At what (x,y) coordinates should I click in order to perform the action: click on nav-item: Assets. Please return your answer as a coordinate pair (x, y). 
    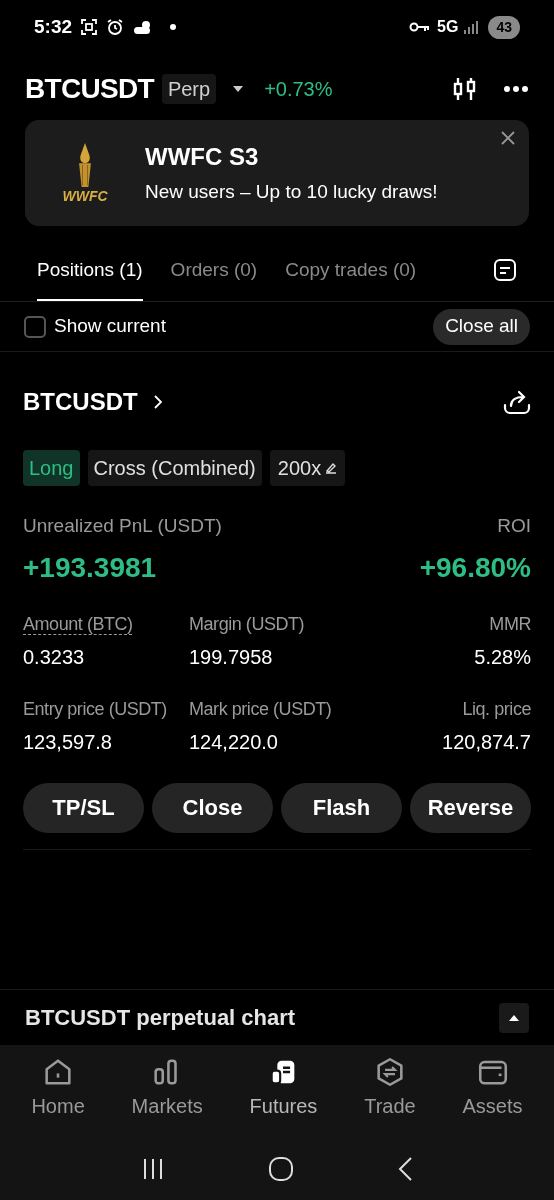
    Looking at the image, I should click on (492, 1096).